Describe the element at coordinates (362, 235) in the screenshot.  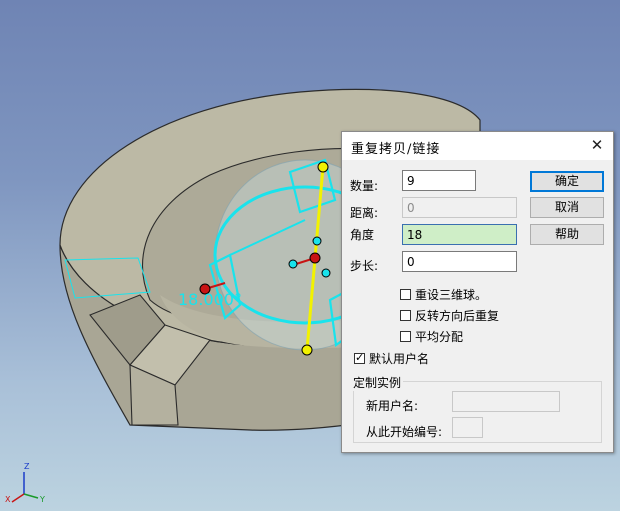
I see `angle-label: 角度` at that location.